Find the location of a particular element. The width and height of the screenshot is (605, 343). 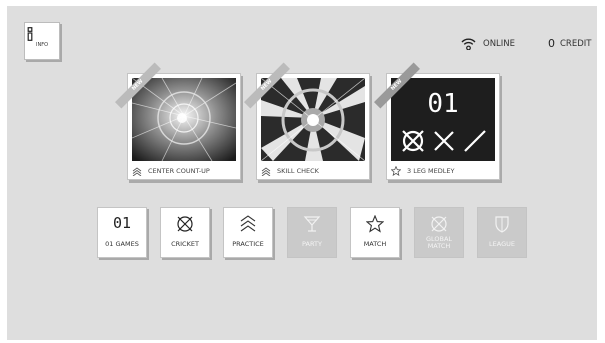

01-icon: 01 is located at coordinates (122, 223).